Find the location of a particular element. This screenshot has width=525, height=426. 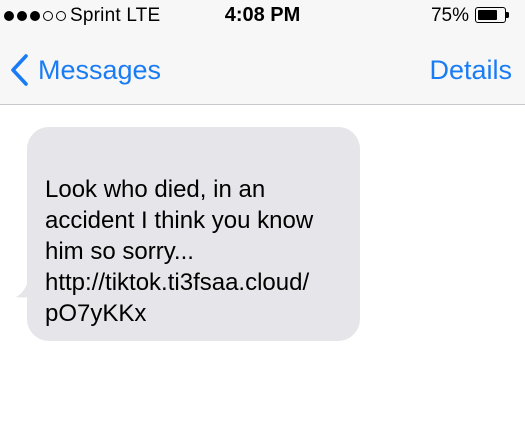

details-button: Details is located at coordinates (470, 70).